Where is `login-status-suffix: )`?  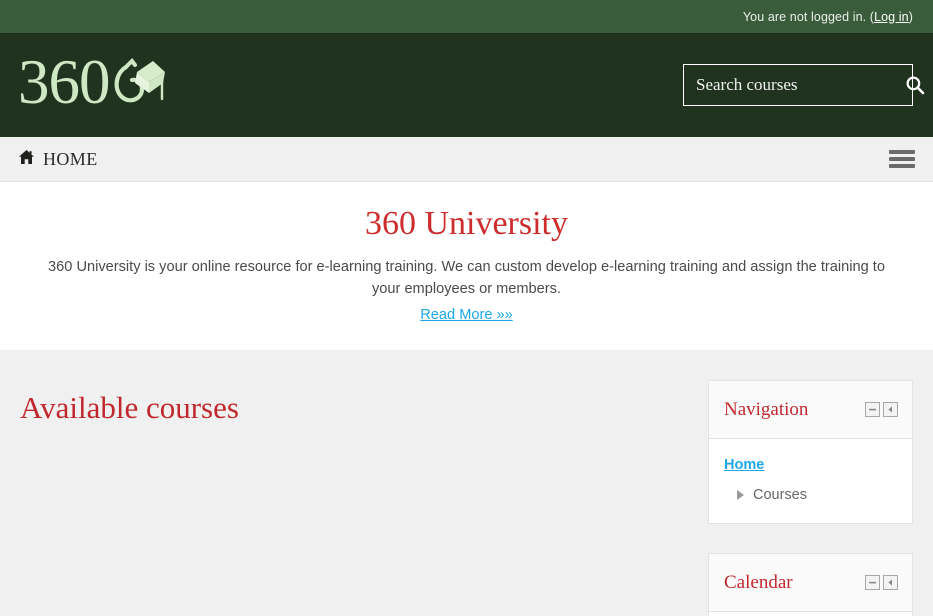 login-status-suffix: ) is located at coordinates (910, 16).